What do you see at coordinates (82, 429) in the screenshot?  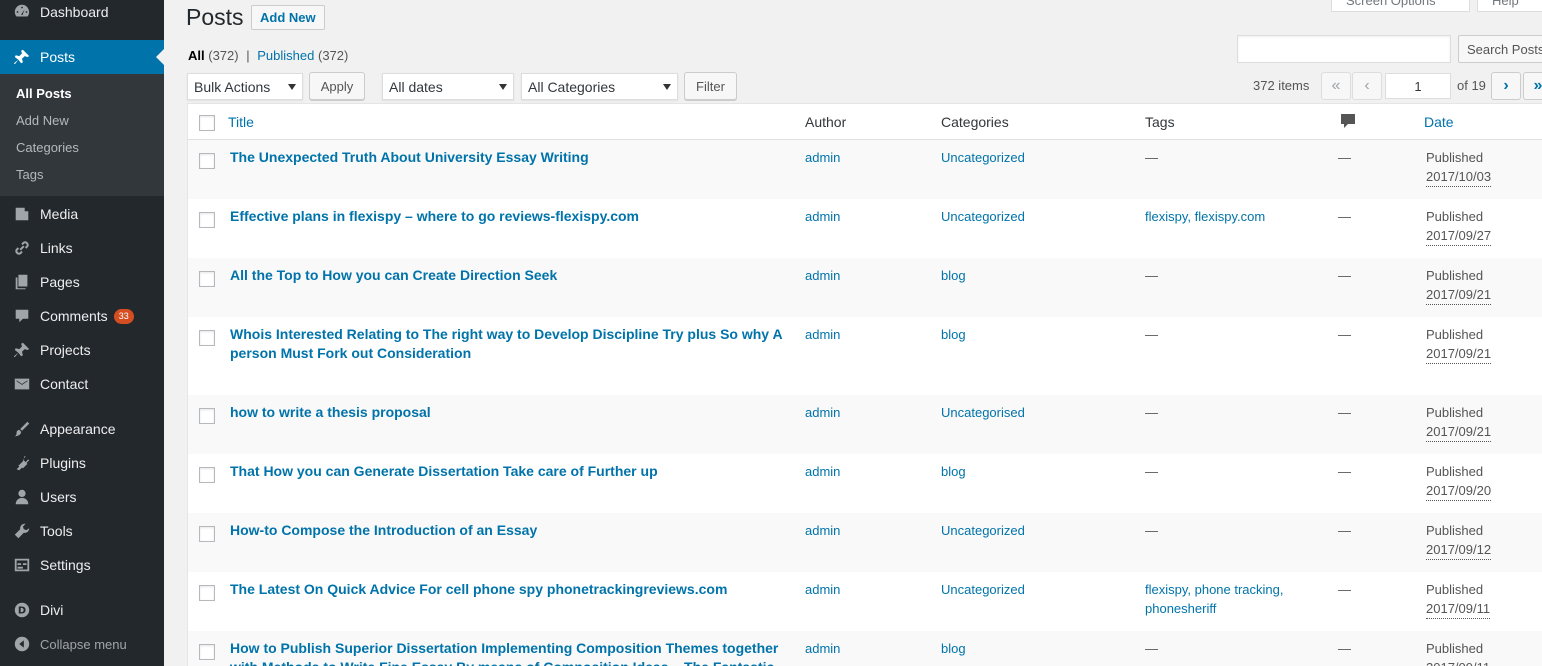 I see `sidebar-item-appearance: Appearance` at bounding box center [82, 429].